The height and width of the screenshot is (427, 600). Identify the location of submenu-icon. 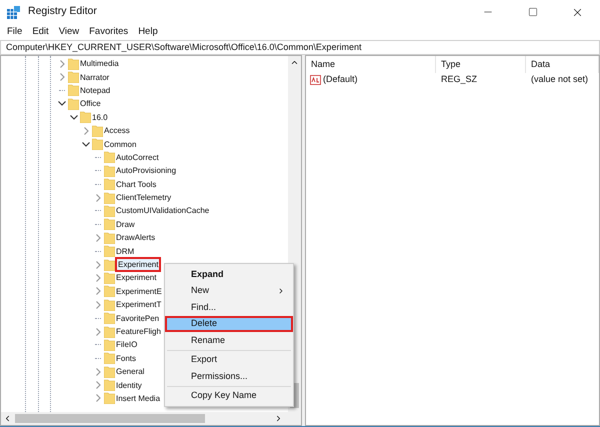
(281, 290).